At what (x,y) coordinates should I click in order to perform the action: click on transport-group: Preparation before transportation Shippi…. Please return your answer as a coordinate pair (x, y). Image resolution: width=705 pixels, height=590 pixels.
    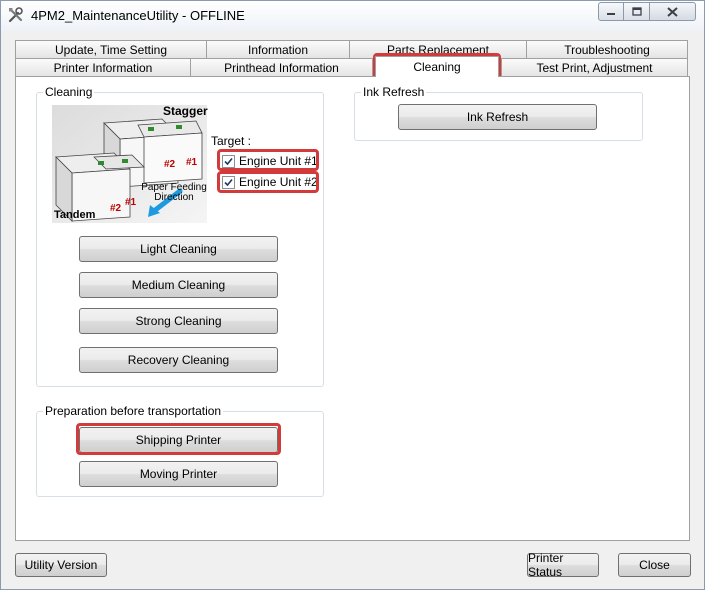
    Looking at the image, I should click on (180, 450).